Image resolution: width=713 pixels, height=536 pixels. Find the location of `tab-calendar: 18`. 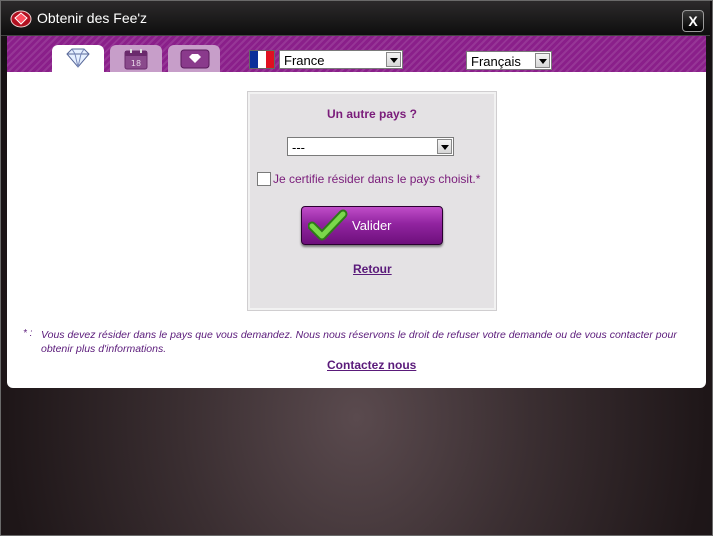

tab-calendar: 18 is located at coordinates (136, 58).